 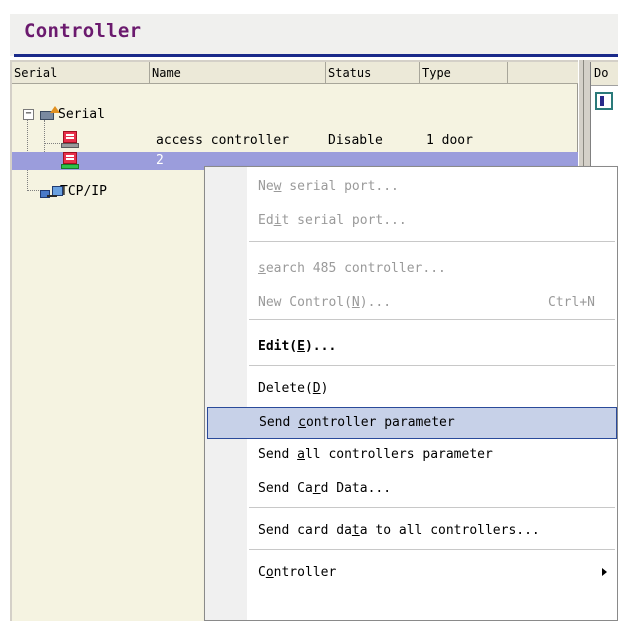 What do you see at coordinates (604, 74) in the screenshot?
I see `door-panel-header: Do` at bounding box center [604, 74].